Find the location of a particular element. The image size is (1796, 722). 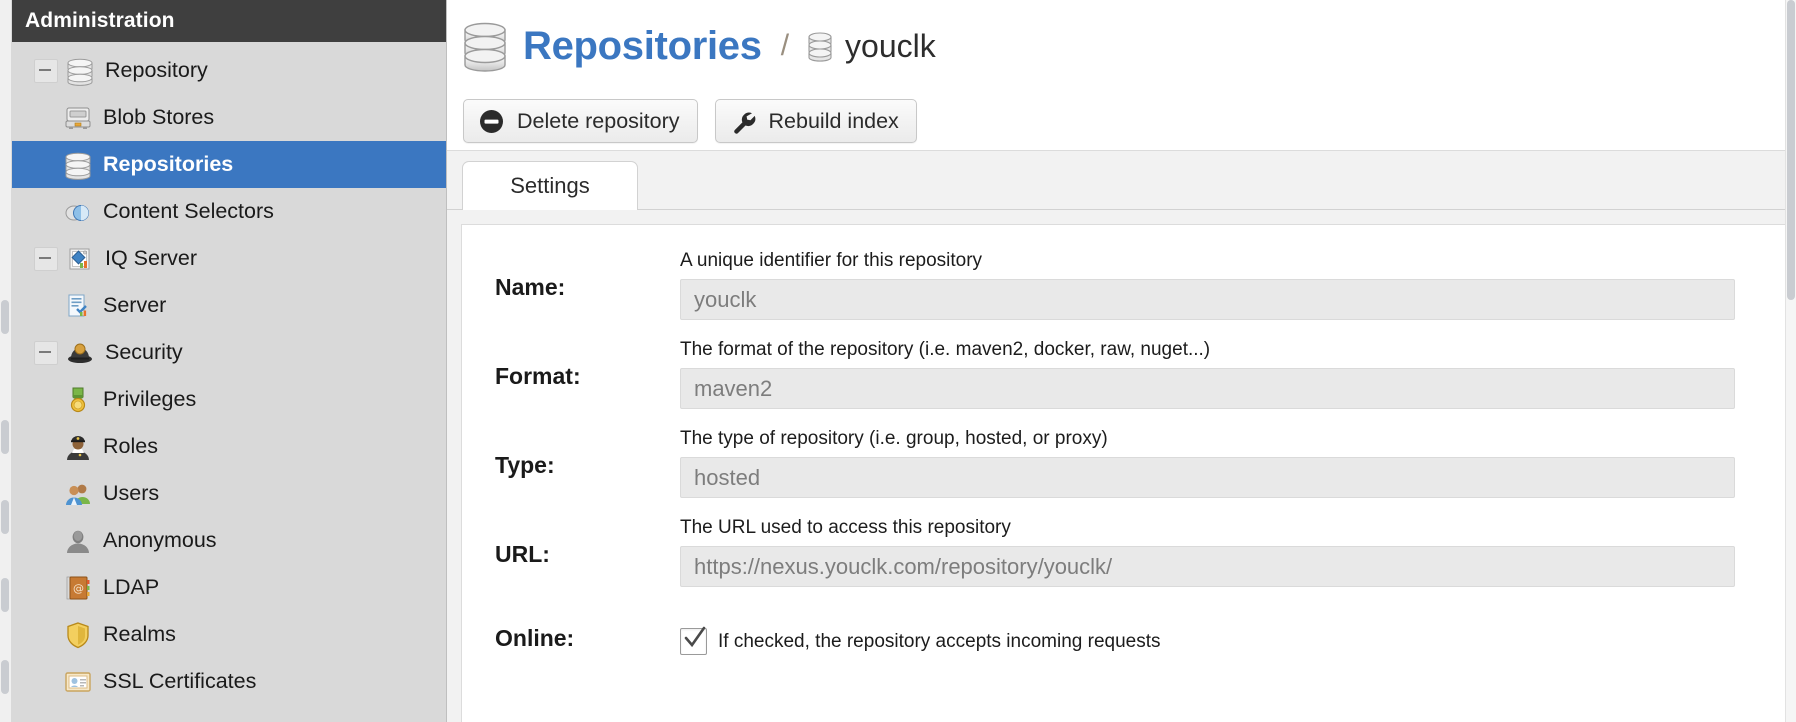

field-help-text: The URL used to access this repository is located at coordinates (845, 527).